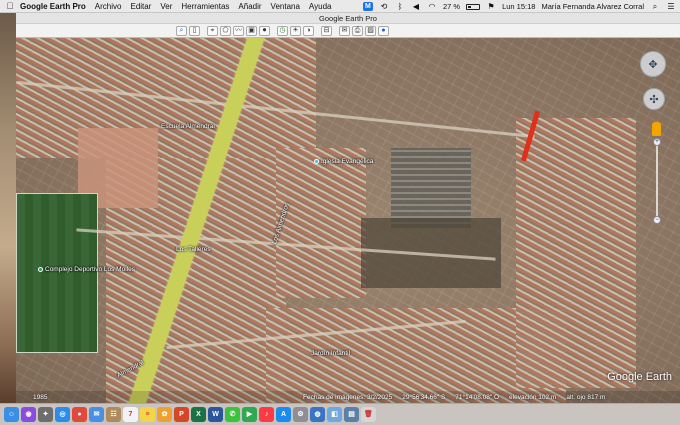  Describe the element at coordinates (343, 161) in the screenshot. I see `place-label: Iglesia Evangélica` at that location.